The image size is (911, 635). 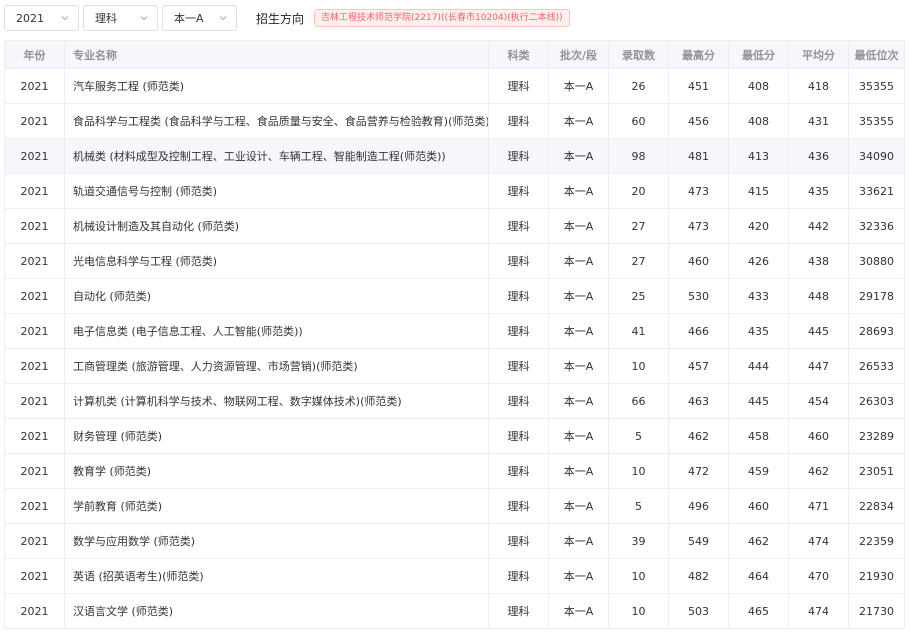 What do you see at coordinates (276, 54) in the screenshot?
I see `header-major: 专业名称` at bounding box center [276, 54].